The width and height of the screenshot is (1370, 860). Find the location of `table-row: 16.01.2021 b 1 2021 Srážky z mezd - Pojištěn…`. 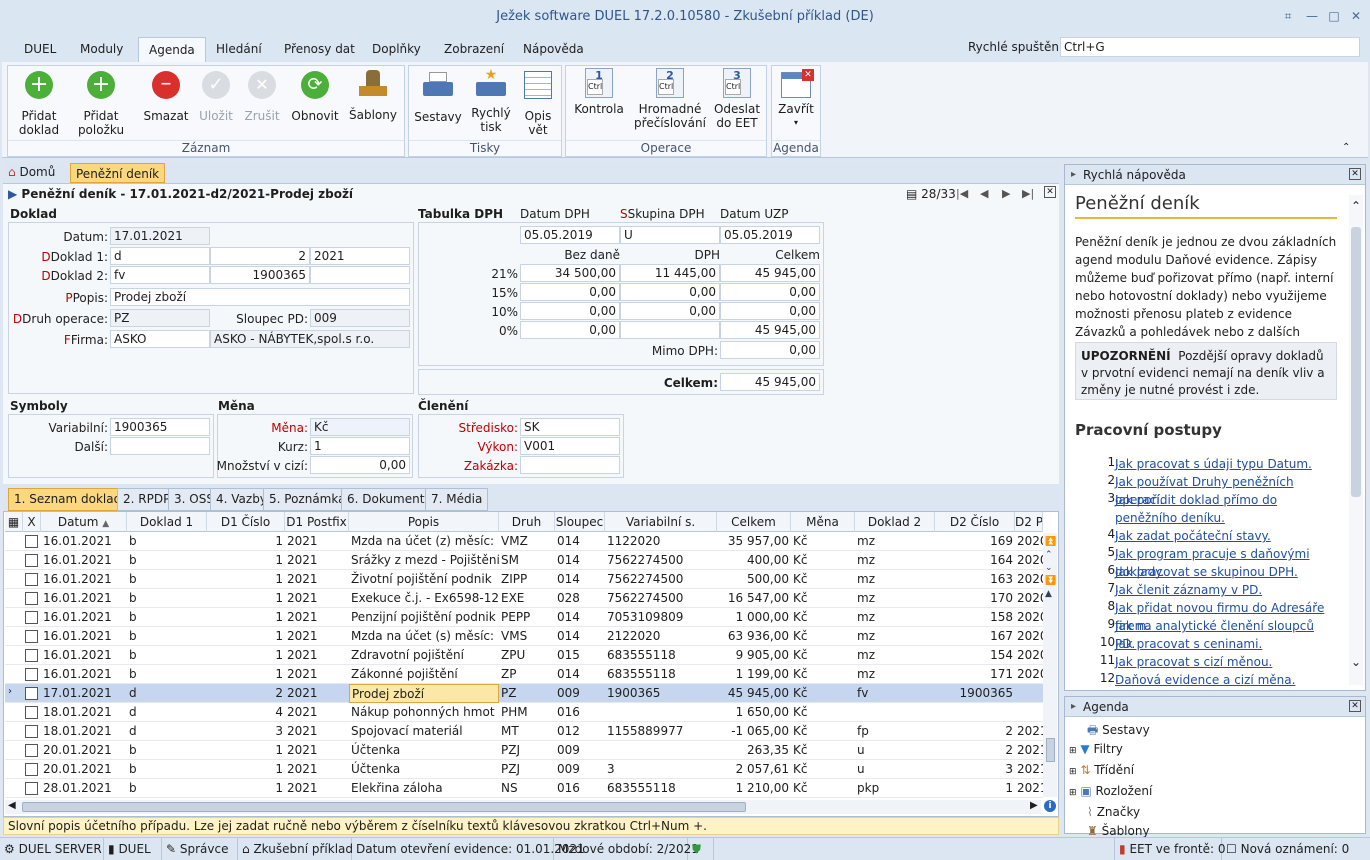

table-row: 16.01.2021 b 1 2021 Srážky z mezd - Pojištěn… is located at coordinates (524, 560).